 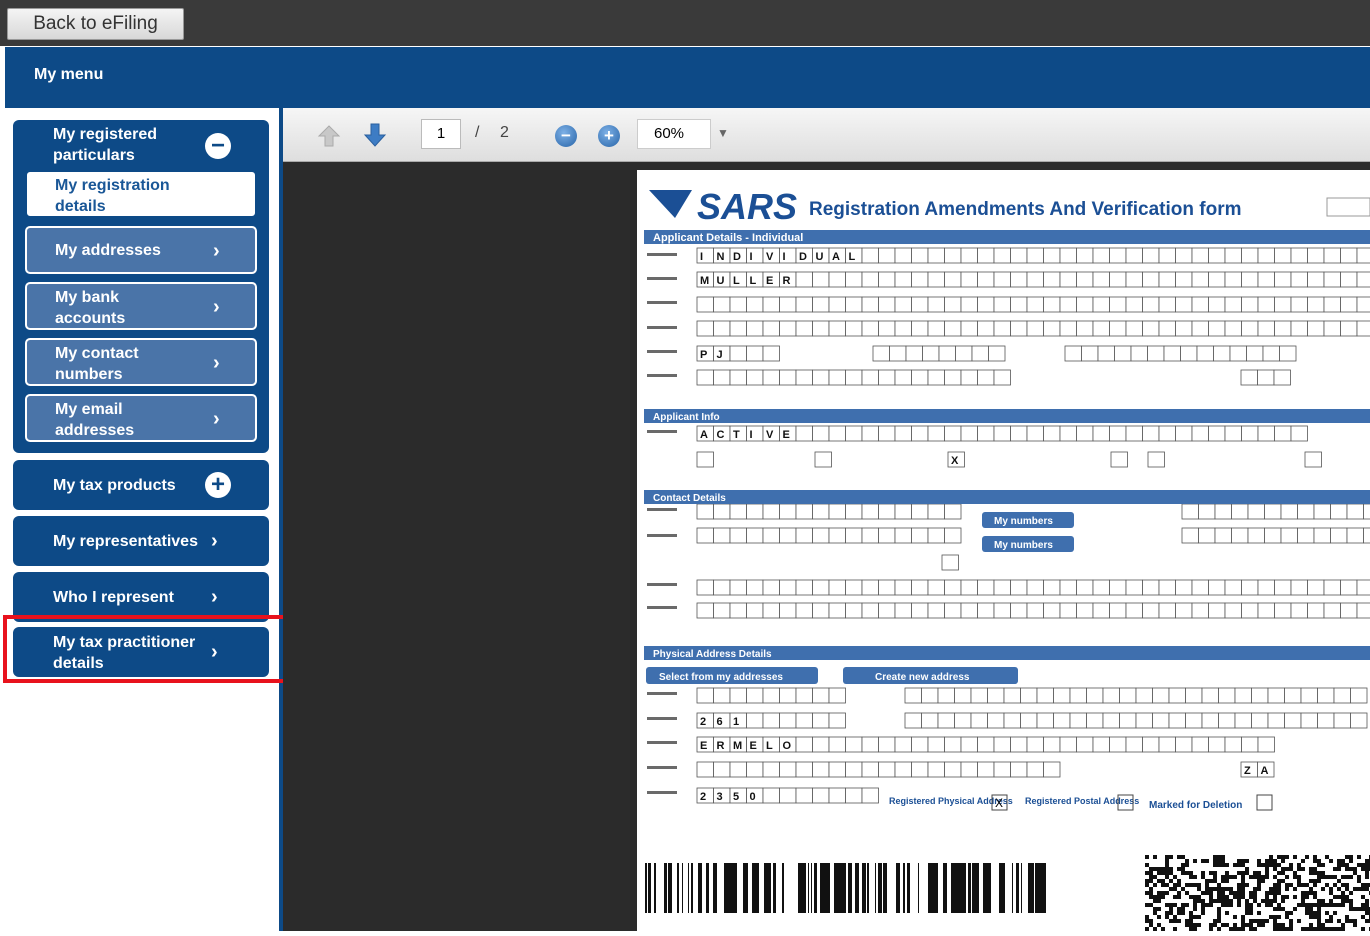 What do you see at coordinates (721, 677) in the screenshot?
I see `select-addresses-label: Select from my addresses` at bounding box center [721, 677].